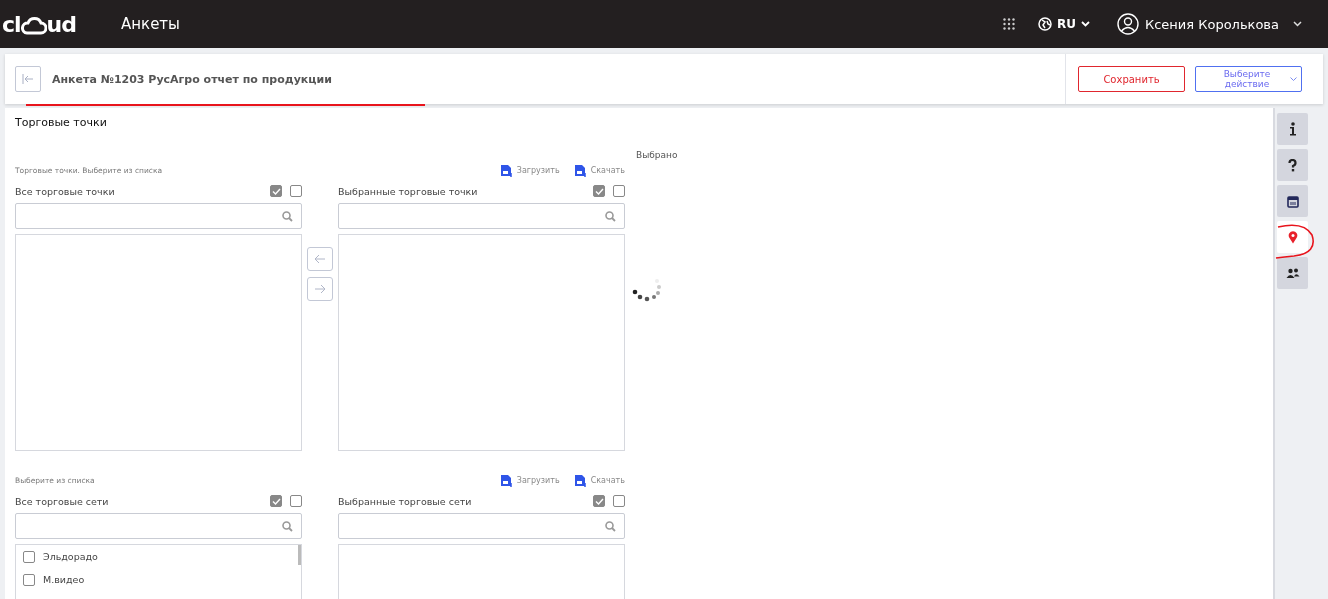 This screenshot has height=599, width=1328. Describe the element at coordinates (1044, 24) in the screenshot. I see `globe-icon` at that location.